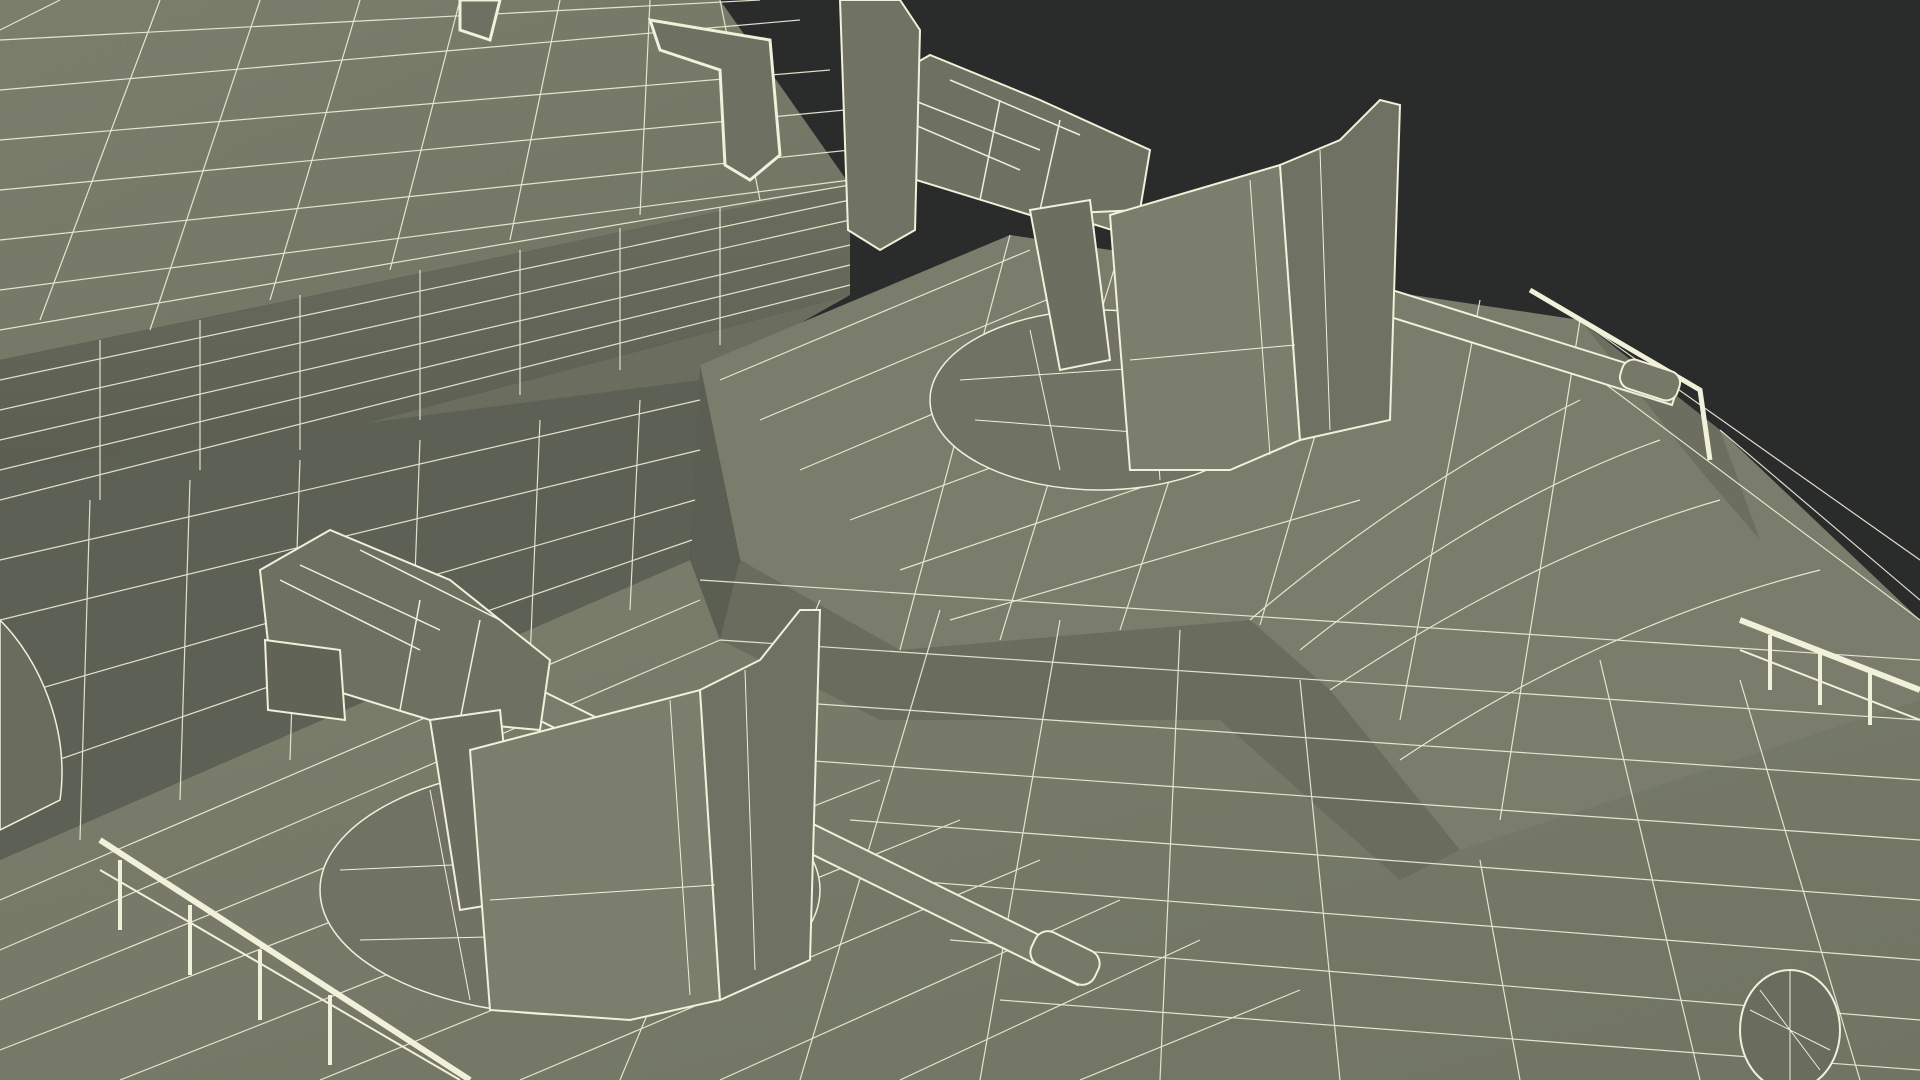  What do you see at coordinates (595, 855) in the screenshot?
I see `turret-front-shield` at bounding box center [595, 855].